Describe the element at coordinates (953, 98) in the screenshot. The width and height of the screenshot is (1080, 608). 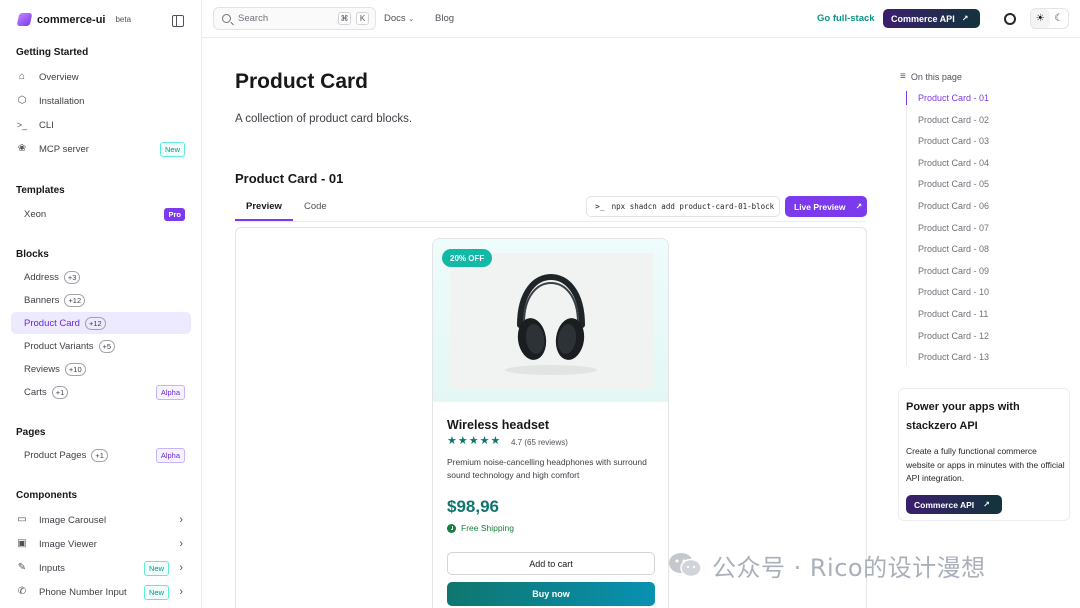
I see `toc-item: Product Card - 01` at that location.